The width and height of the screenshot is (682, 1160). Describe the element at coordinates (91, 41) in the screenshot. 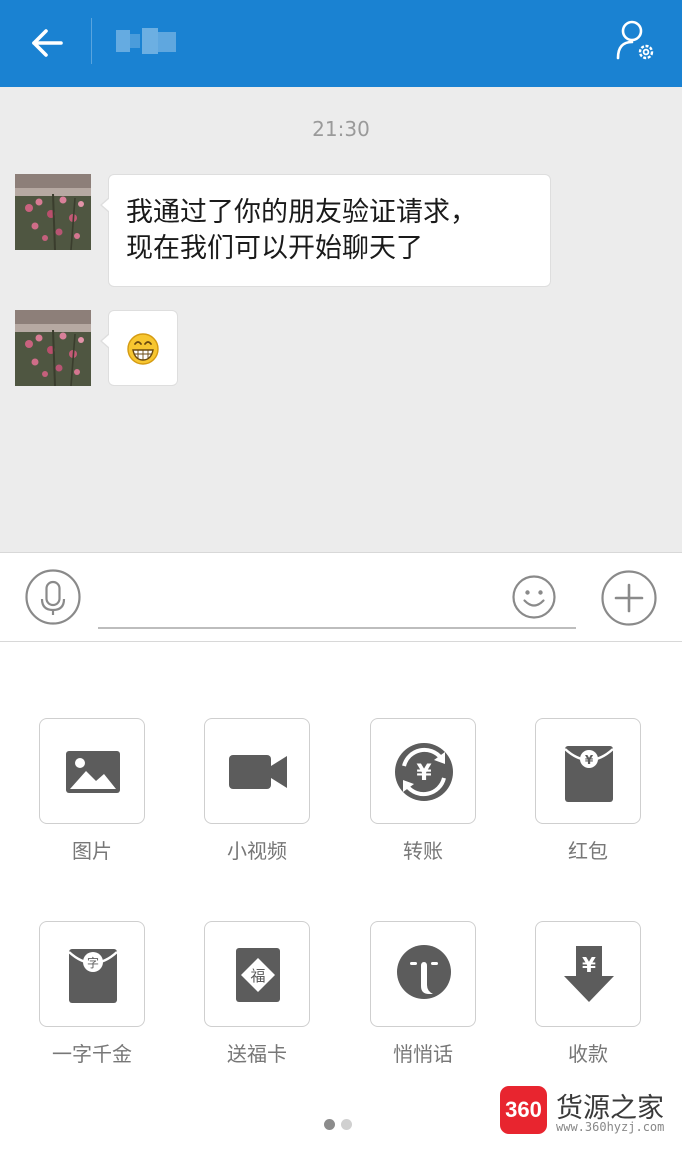

I see `title-separator` at that location.